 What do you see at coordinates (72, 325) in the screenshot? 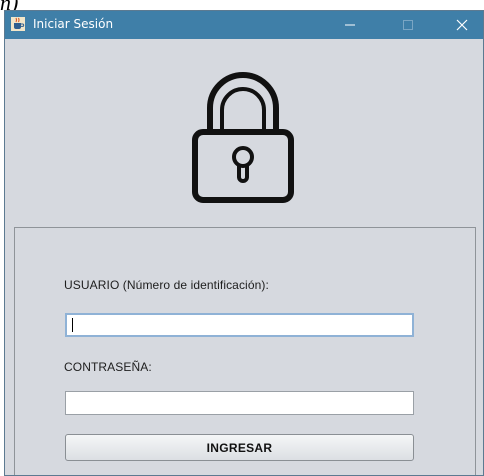
I see `text-caret` at bounding box center [72, 325].